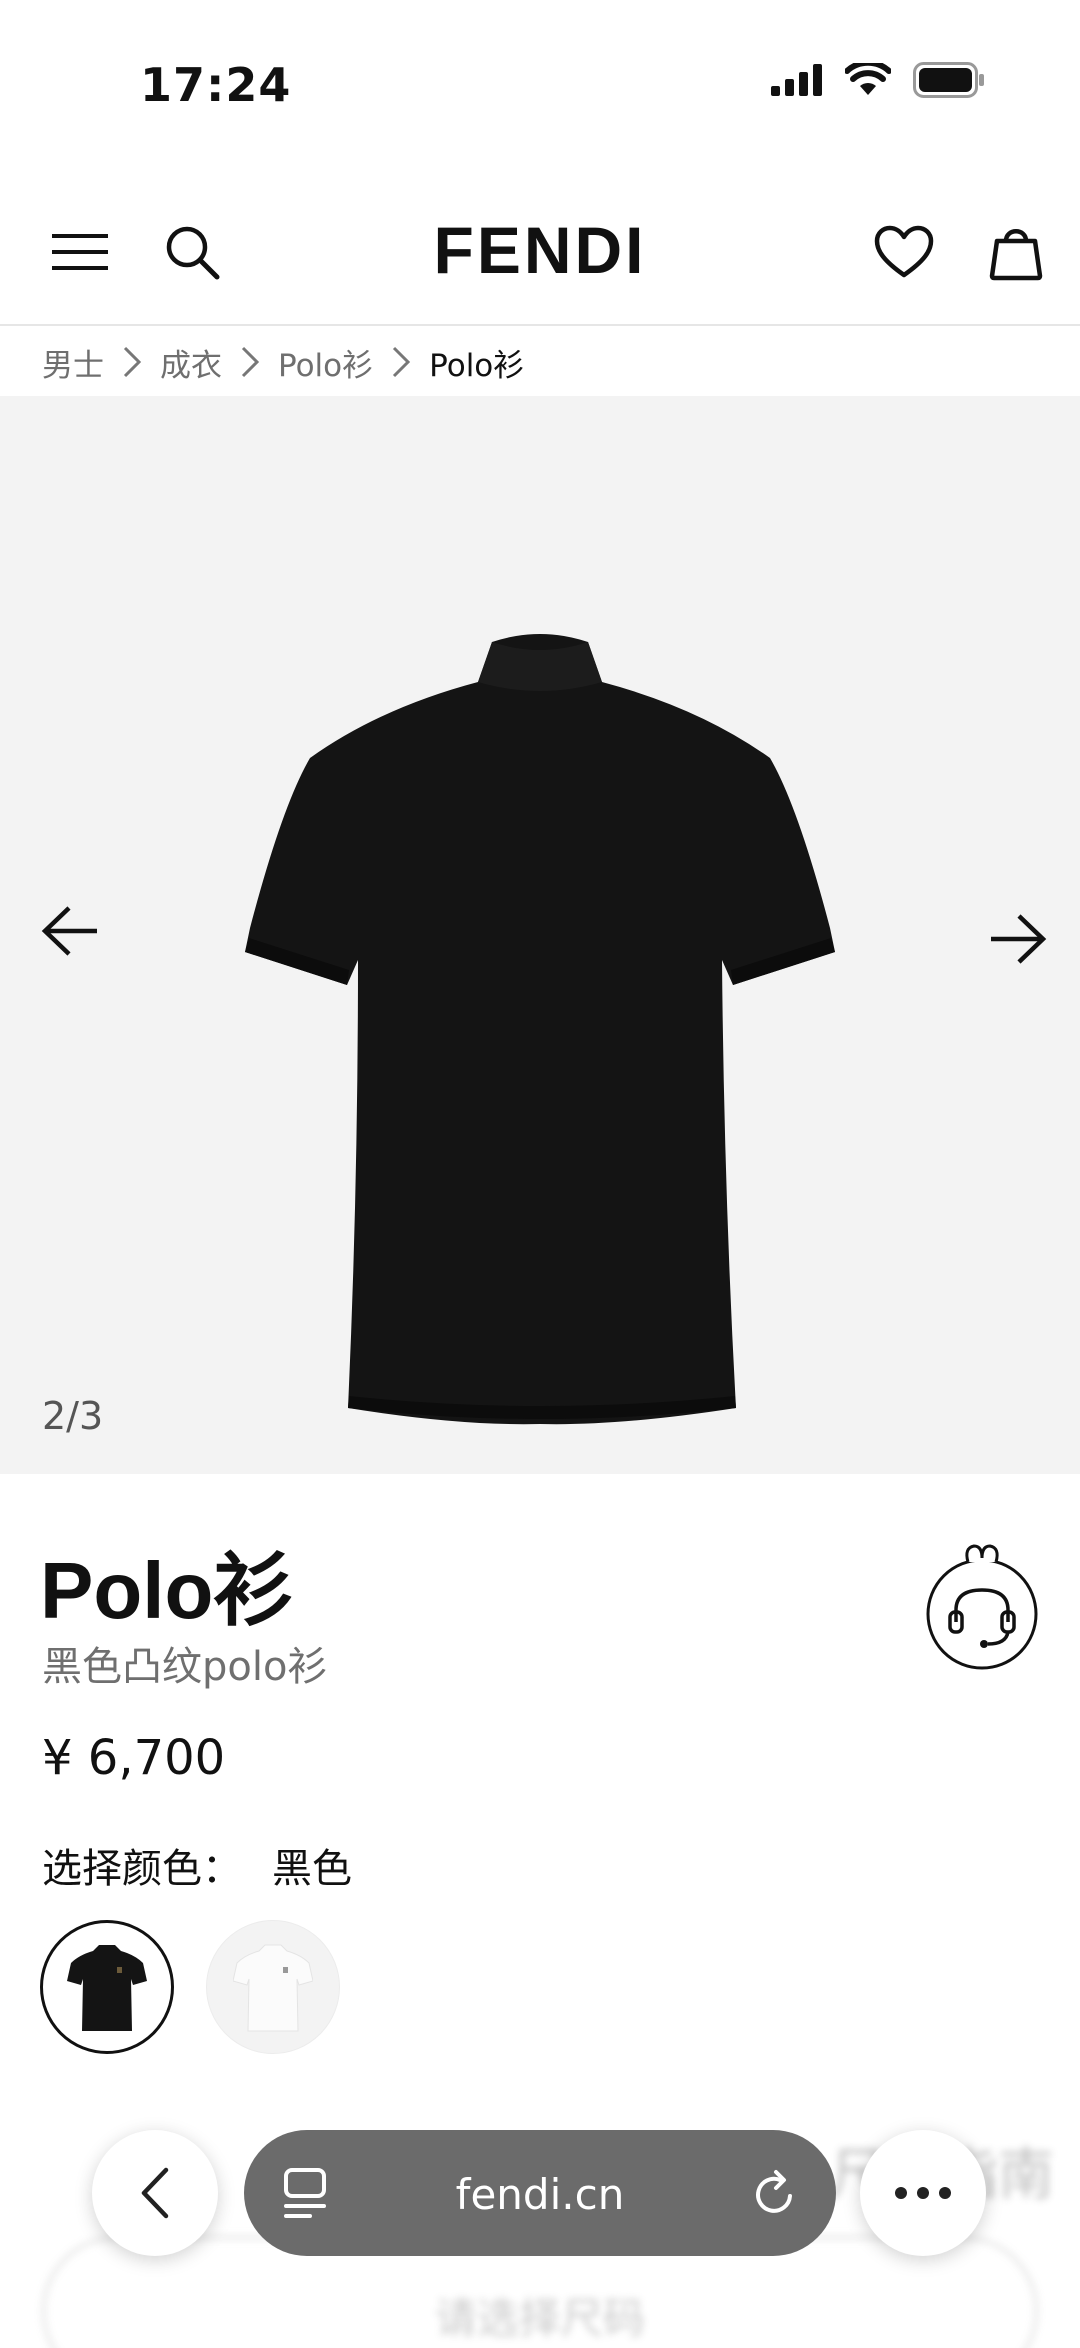  What do you see at coordinates (325, 362) in the screenshot?
I see `breadcrumb-item-polo: Polo衫` at bounding box center [325, 362].